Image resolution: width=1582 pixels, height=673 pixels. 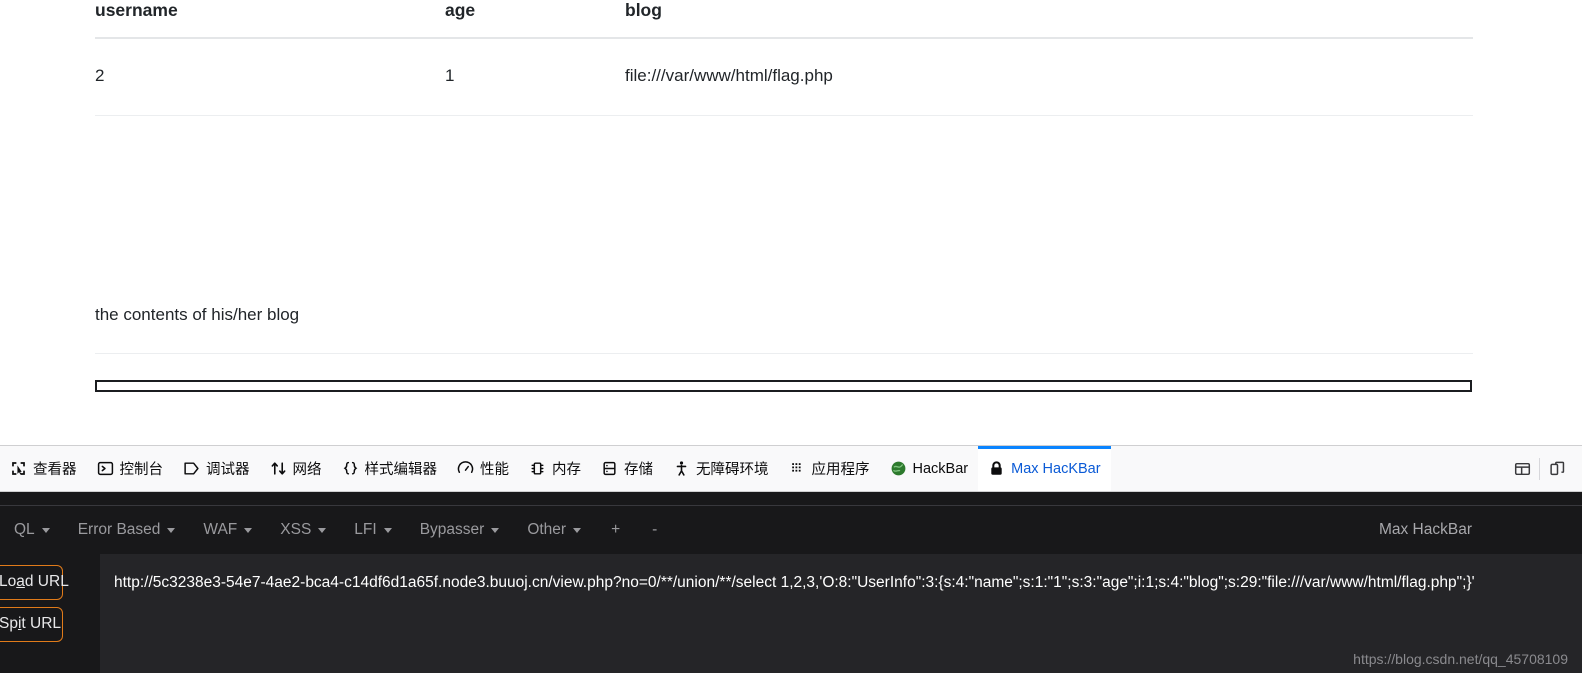 What do you see at coordinates (296, 529) in the screenshot?
I see `hackbar-menu-label: XSS` at bounding box center [296, 529].